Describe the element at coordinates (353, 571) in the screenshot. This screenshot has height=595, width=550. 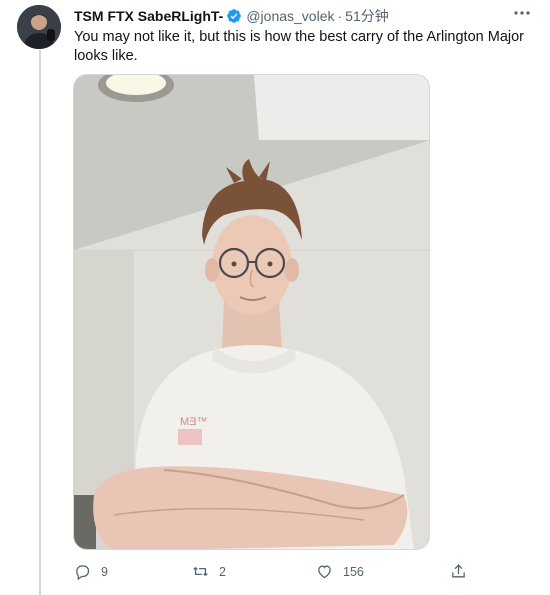
I see `like-count: 156` at that location.